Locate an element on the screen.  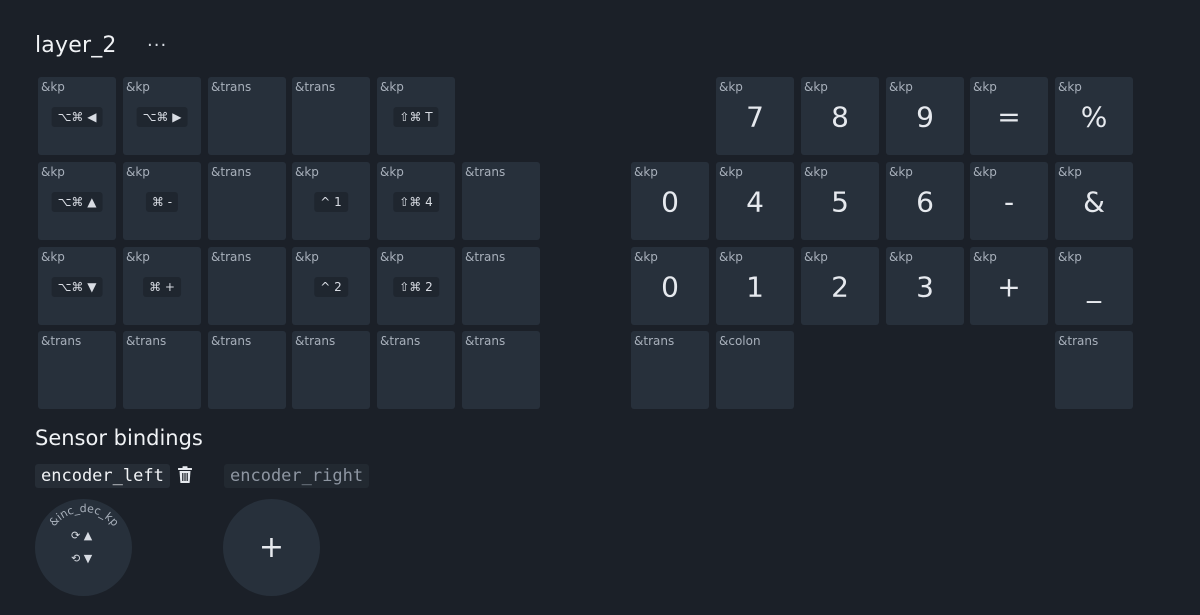
key-param: 9 is located at coordinates (925, 117).